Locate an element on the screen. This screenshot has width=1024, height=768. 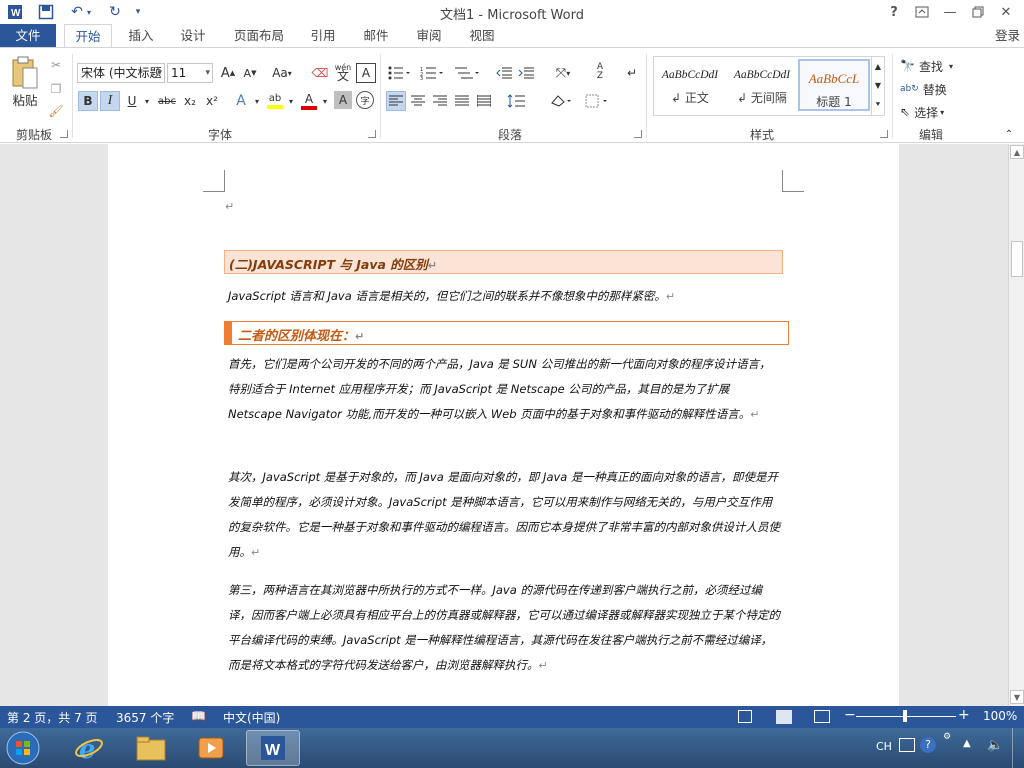
volume-icon: 🔈 is located at coordinates (995, 745).